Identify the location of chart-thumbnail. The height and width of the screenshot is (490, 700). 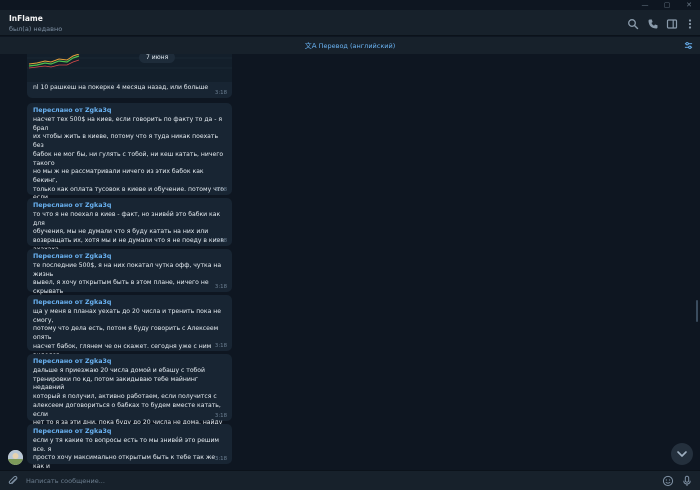
(129, 68).